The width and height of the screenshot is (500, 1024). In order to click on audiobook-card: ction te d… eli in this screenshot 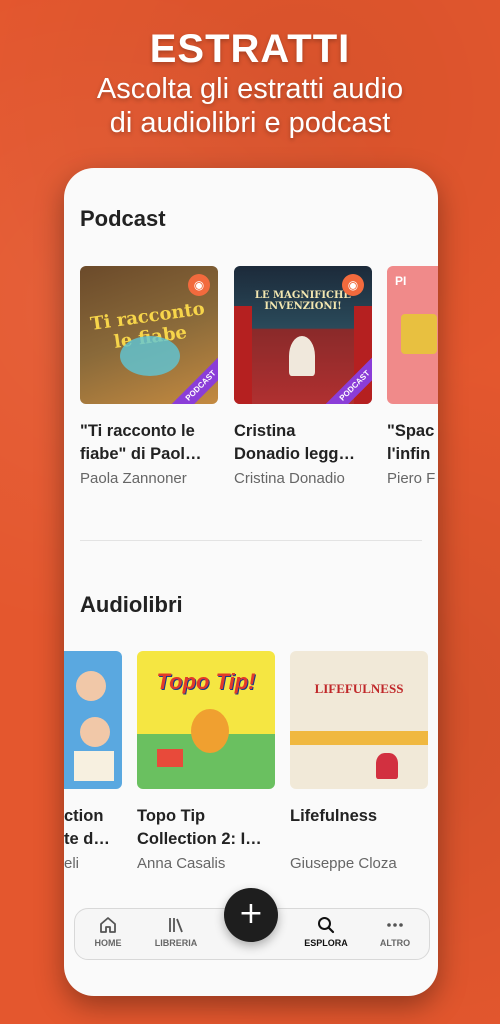, I will do `click(93, 761)`.